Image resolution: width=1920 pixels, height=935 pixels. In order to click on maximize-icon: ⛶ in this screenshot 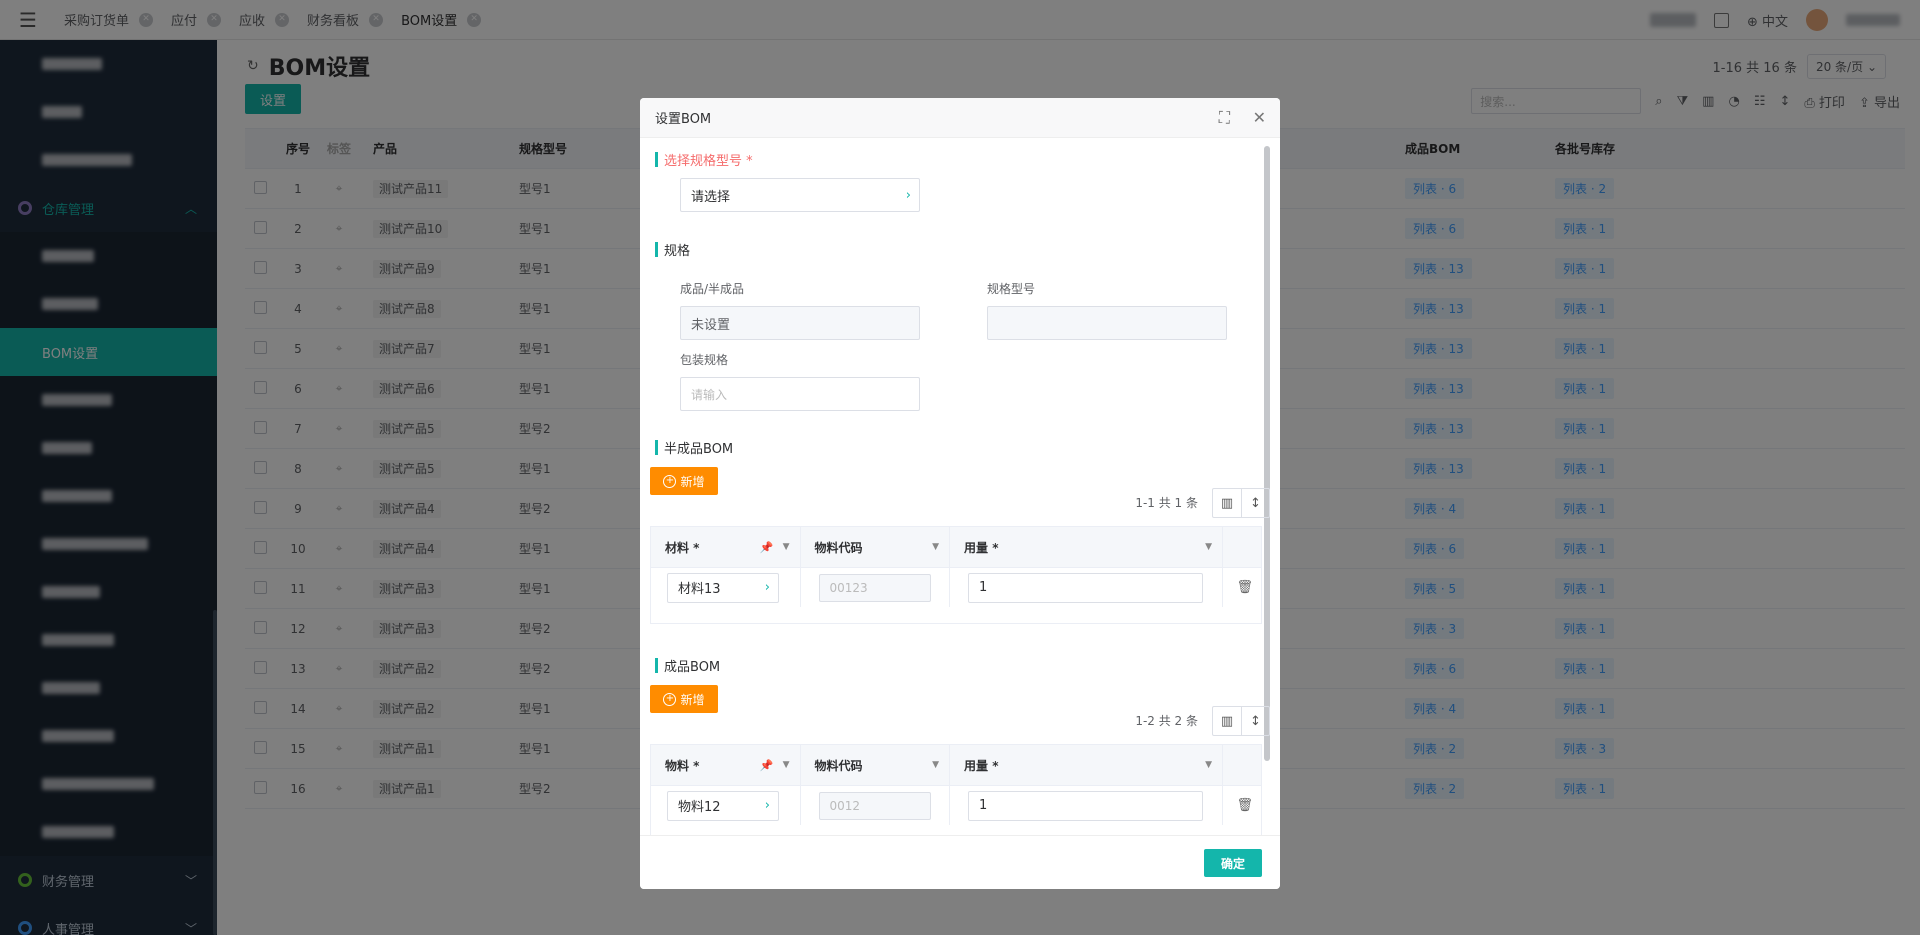, I will do `click(1224, 118)`.